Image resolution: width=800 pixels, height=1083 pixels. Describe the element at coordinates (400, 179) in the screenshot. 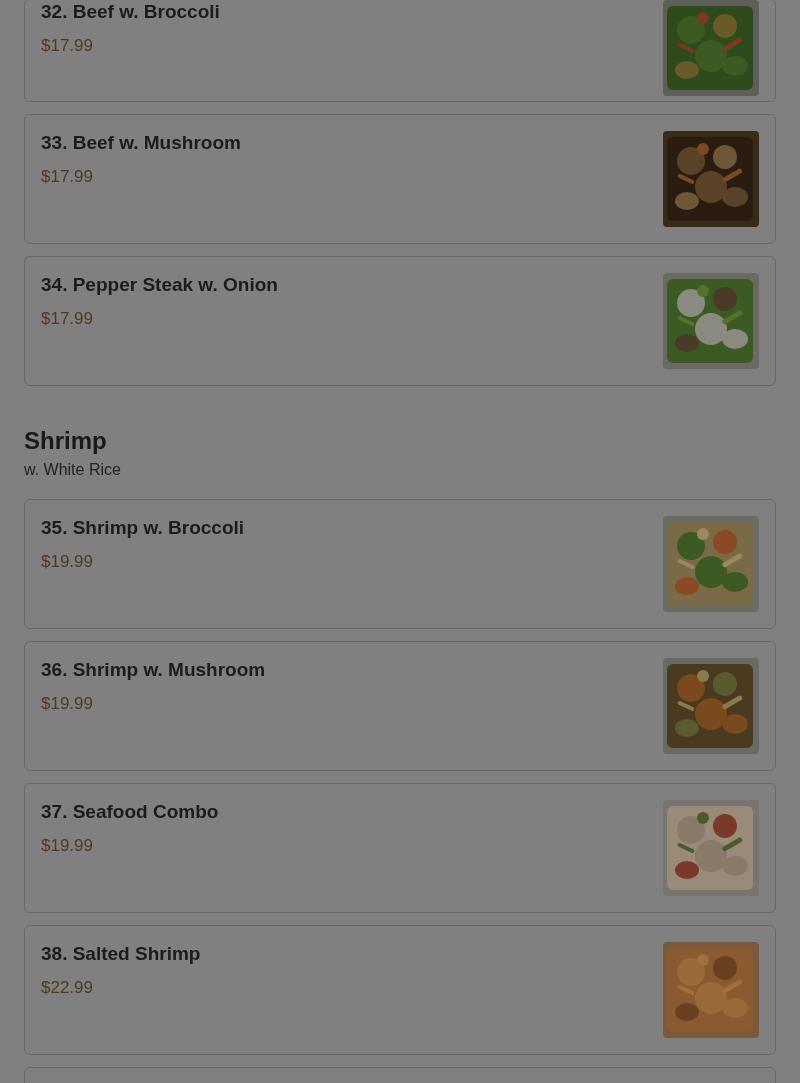

I see `menu-item-card: 33. Beef w. Mushroom $17.99` at that location.